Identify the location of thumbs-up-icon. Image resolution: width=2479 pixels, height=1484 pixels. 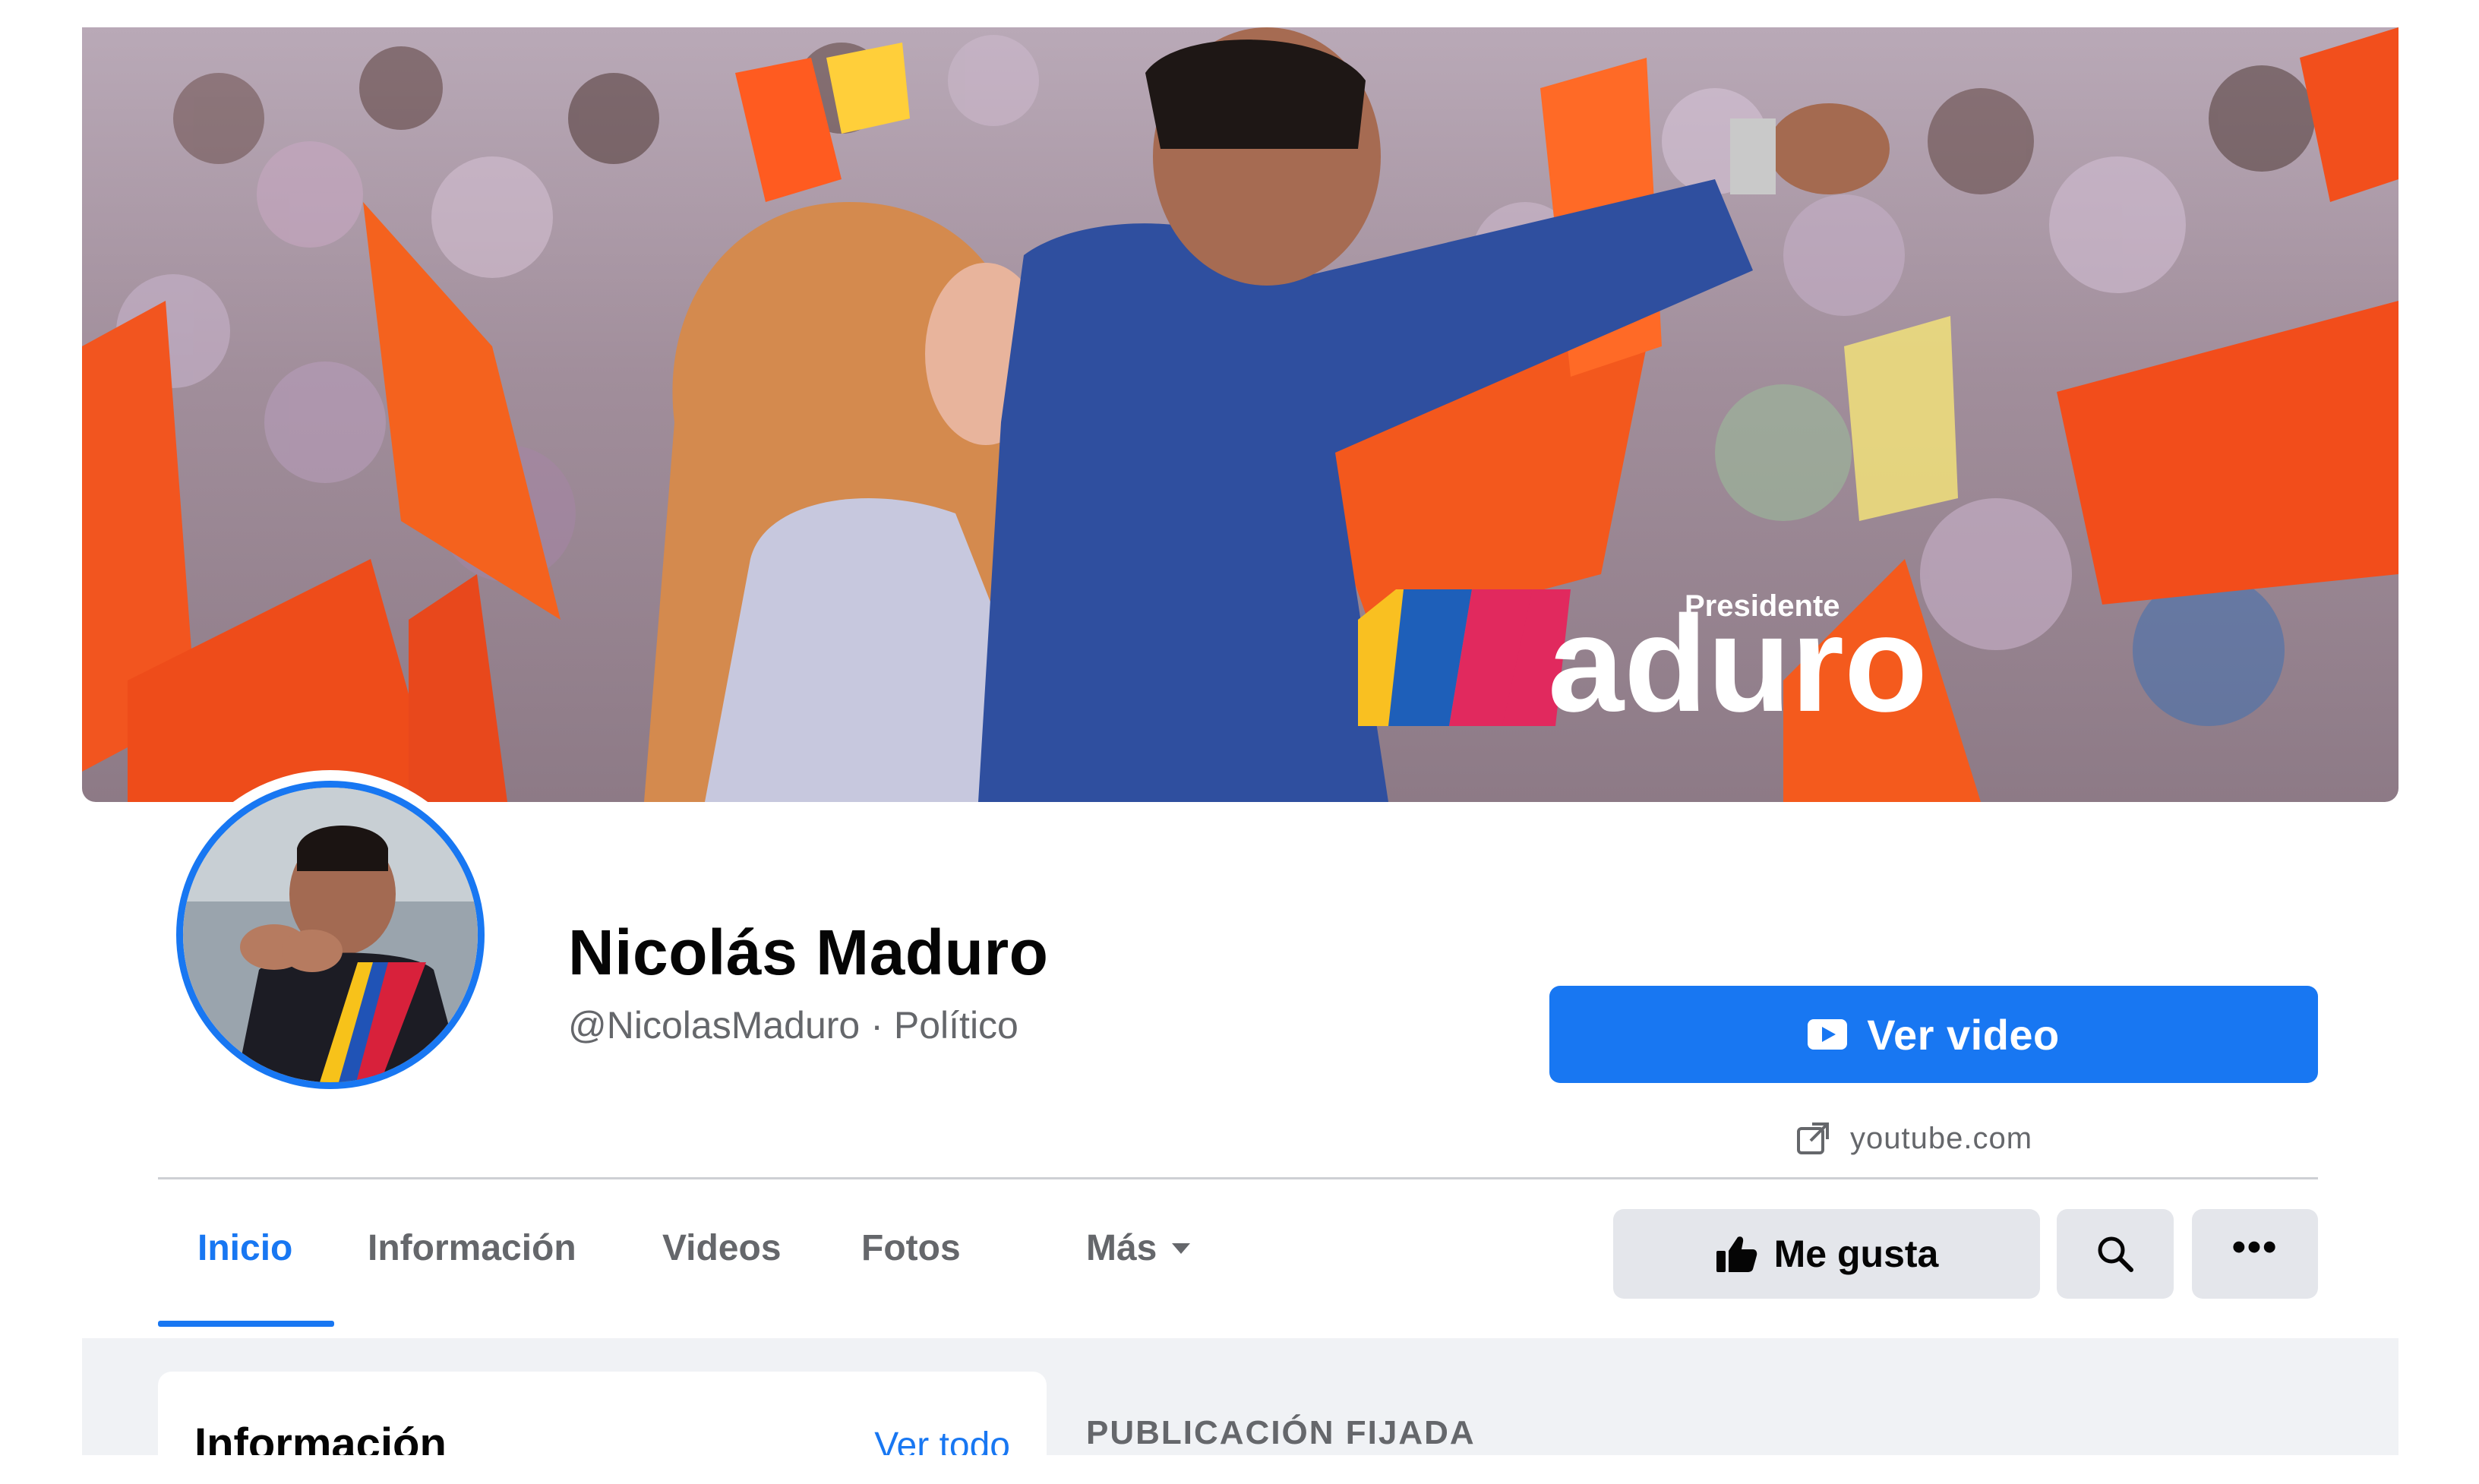
(1737, 1254).